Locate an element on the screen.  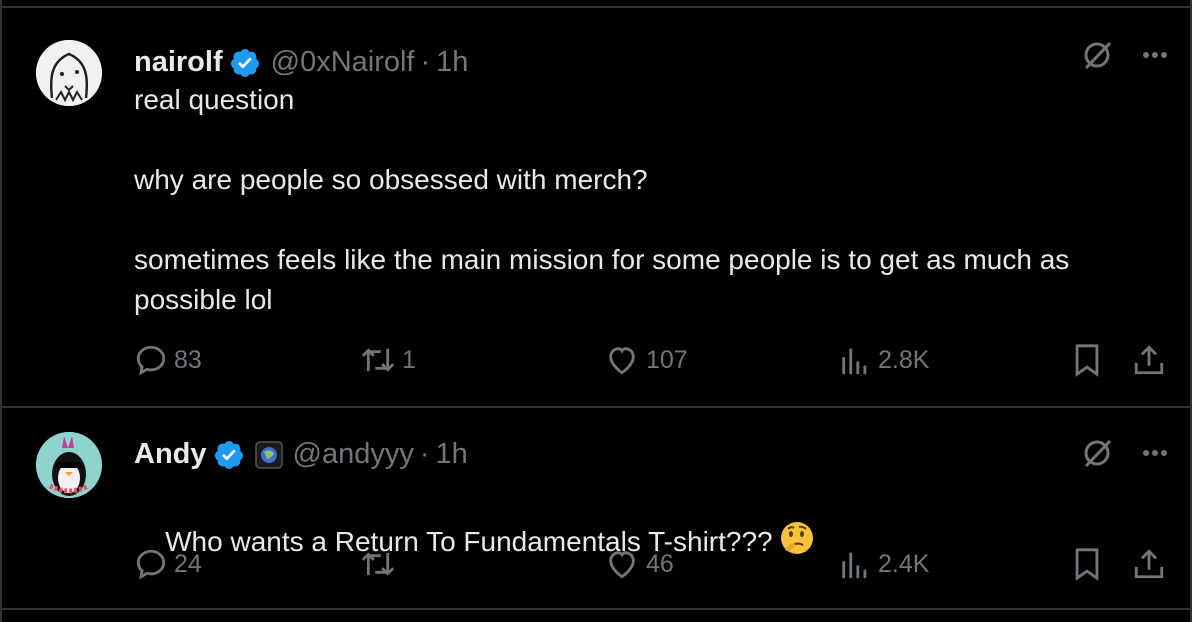
tweet-actions: 83 1 107 2.8K is located at coordinates (651, 363).